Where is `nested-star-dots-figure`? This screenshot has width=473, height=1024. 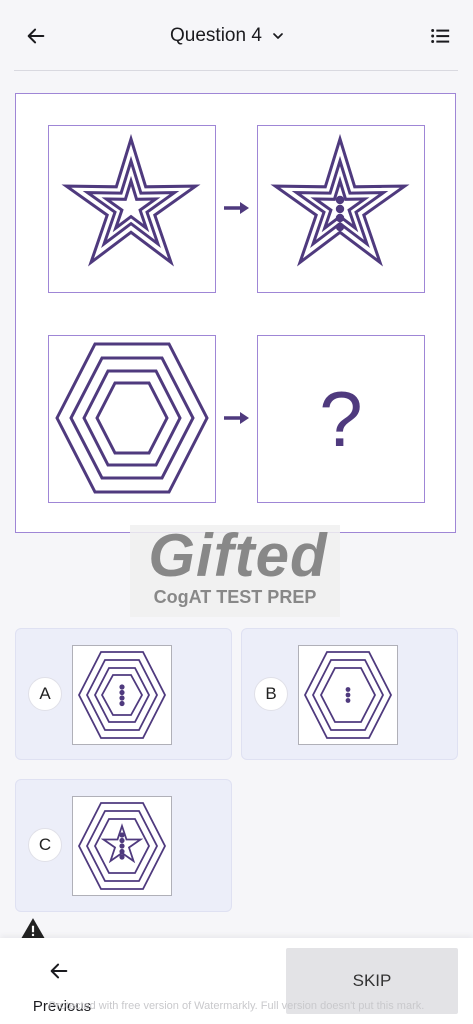
nested-star-dots-figure is located at coordinates (340, 200).